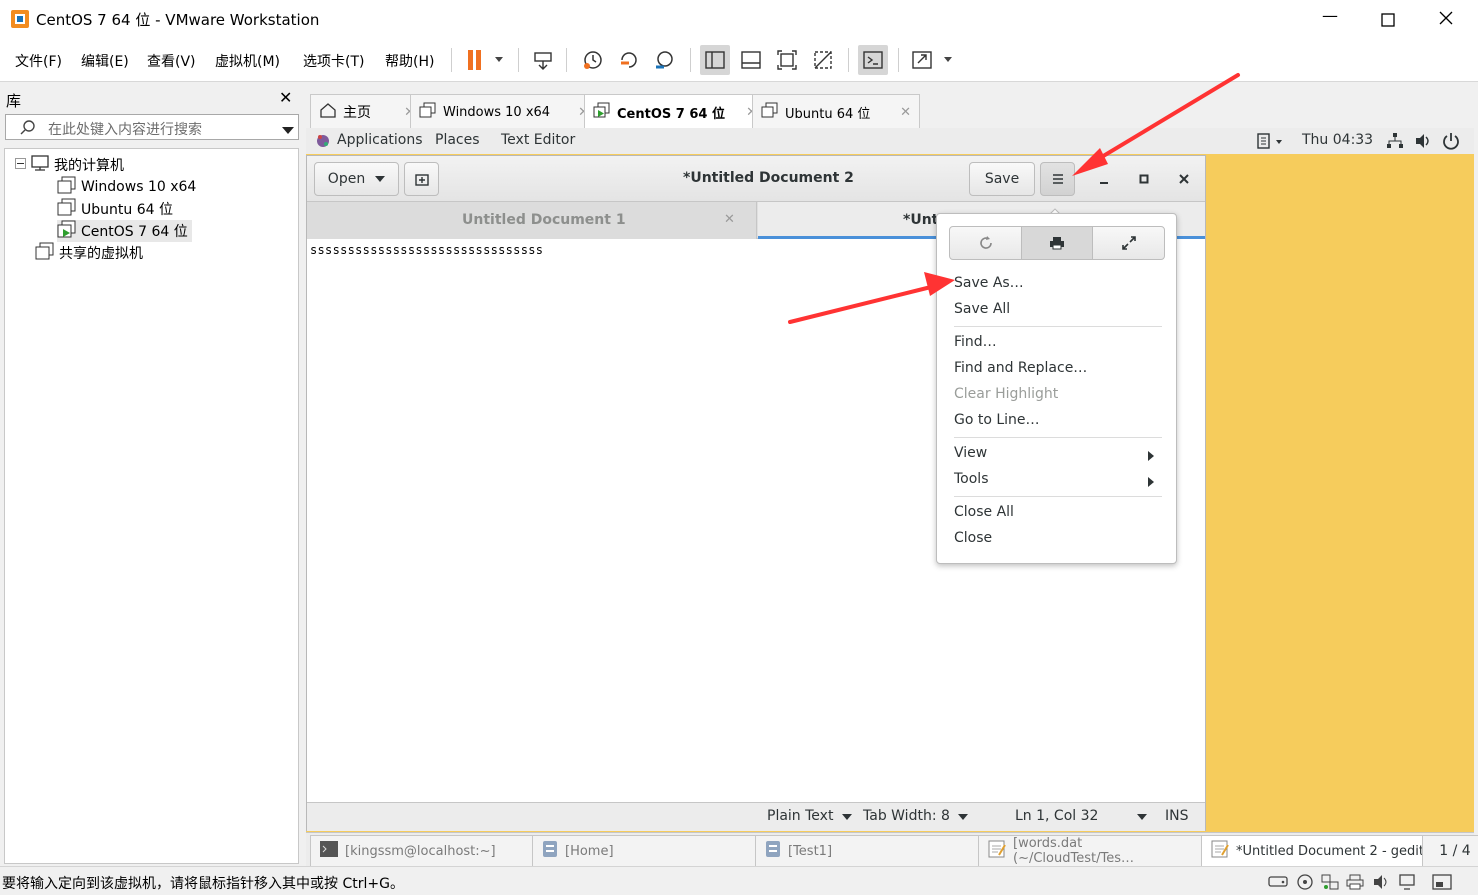 Image resolution: width=1478 pixels, height=895 pixels. I want to click on stretch-guest-button, so click(932, 60).